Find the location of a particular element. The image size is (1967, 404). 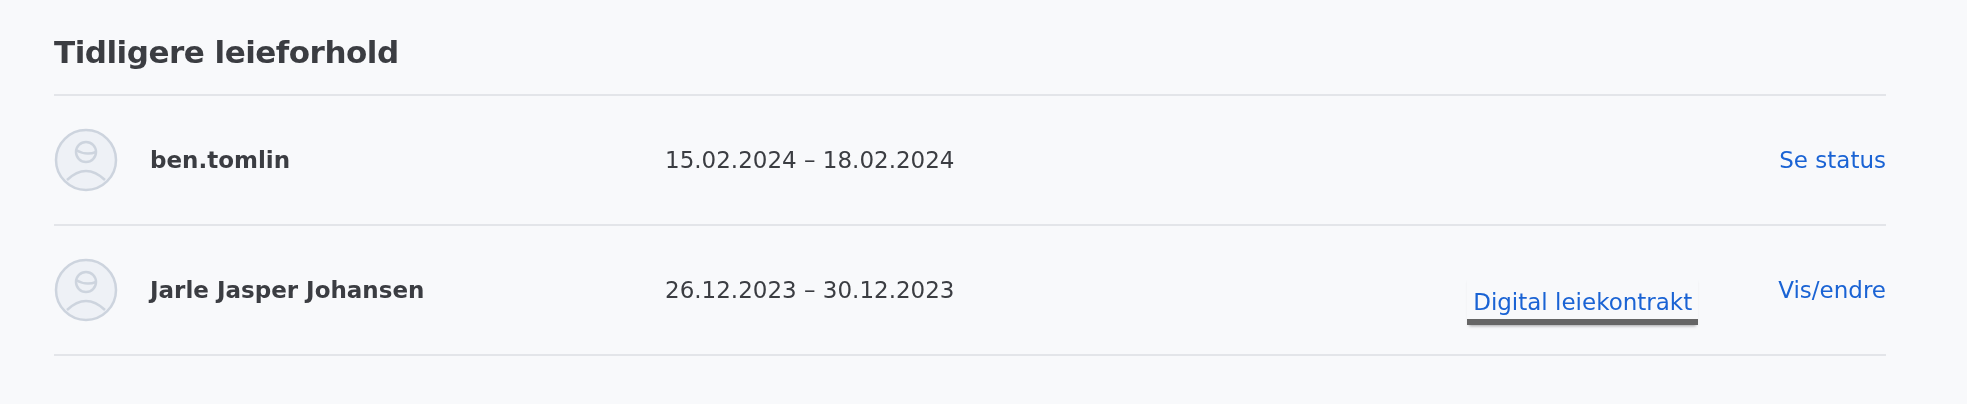

action-link: Se status is located at coordinates (1832, 160).